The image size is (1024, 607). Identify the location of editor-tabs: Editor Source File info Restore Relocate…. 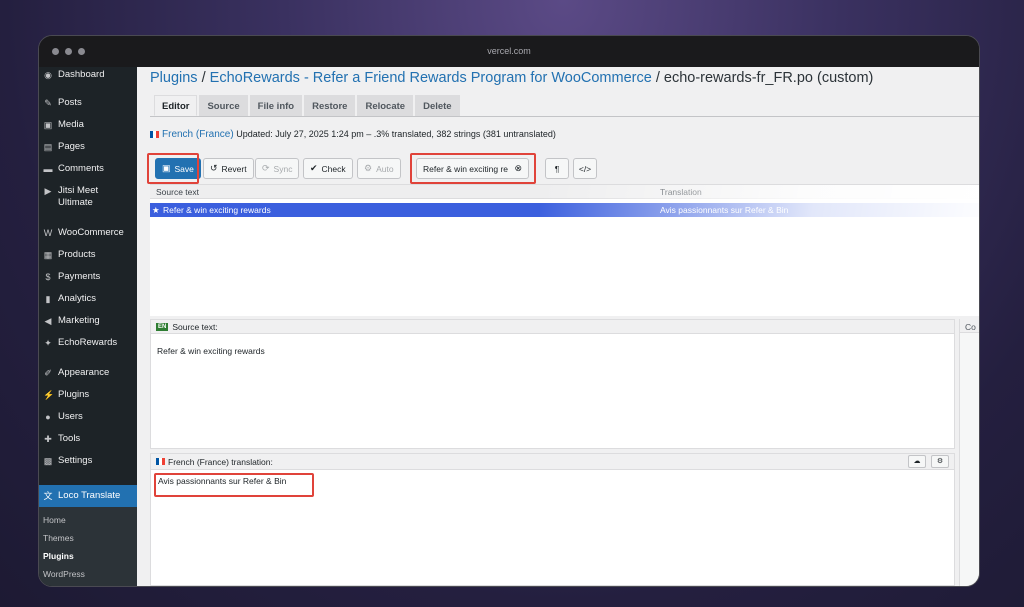
(307, 105).